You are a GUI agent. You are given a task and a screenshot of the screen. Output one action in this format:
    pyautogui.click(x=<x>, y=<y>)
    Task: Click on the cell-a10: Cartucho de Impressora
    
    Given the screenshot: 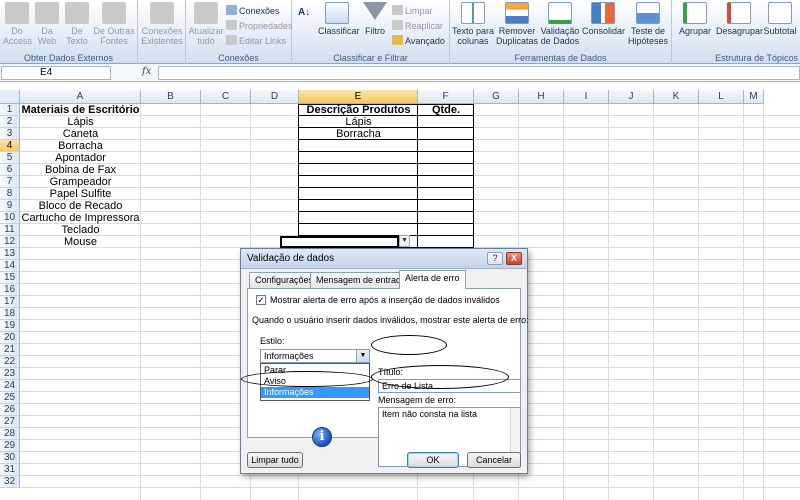 What is the action you would take?
    pyautogui.click(x=80, y=218)
    